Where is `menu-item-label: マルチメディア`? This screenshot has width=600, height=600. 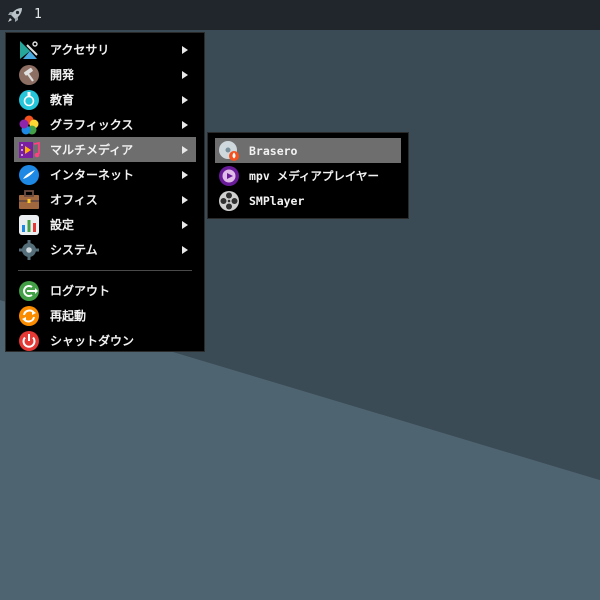 menu-item-label: マルチメディア is located at coordinates (92, 150).